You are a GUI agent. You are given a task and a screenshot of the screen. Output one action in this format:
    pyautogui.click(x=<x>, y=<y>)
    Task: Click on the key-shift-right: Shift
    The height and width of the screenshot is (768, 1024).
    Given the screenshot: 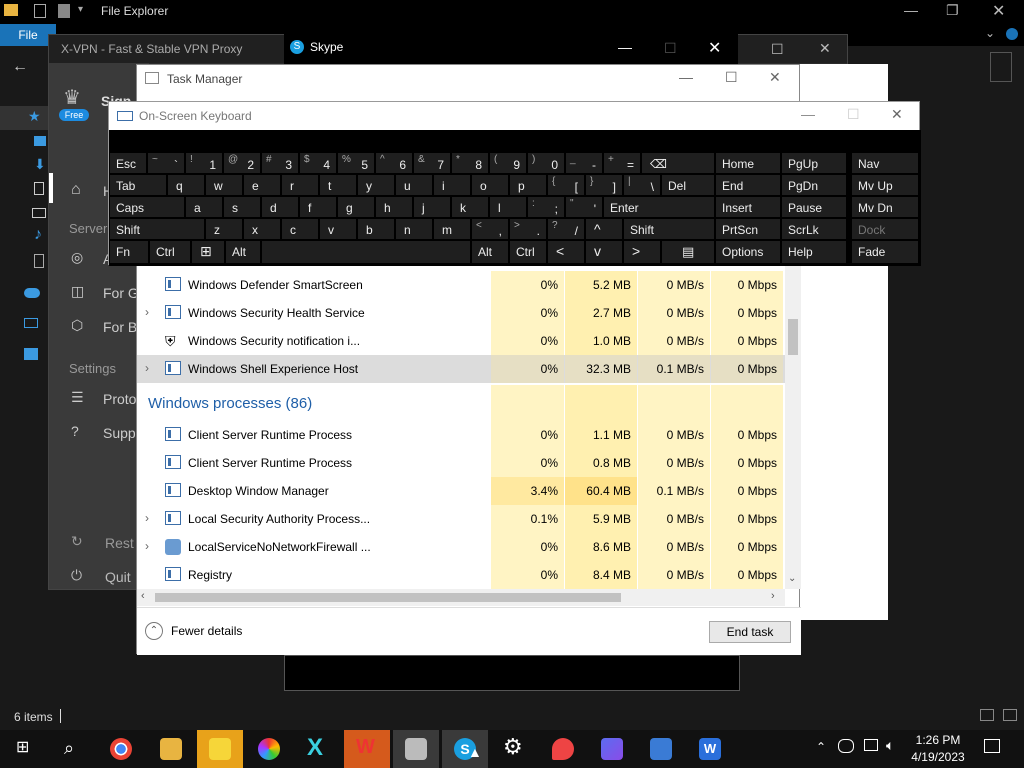 What is the action you would take?
    pyautogui.click(x=669, y=229)
    